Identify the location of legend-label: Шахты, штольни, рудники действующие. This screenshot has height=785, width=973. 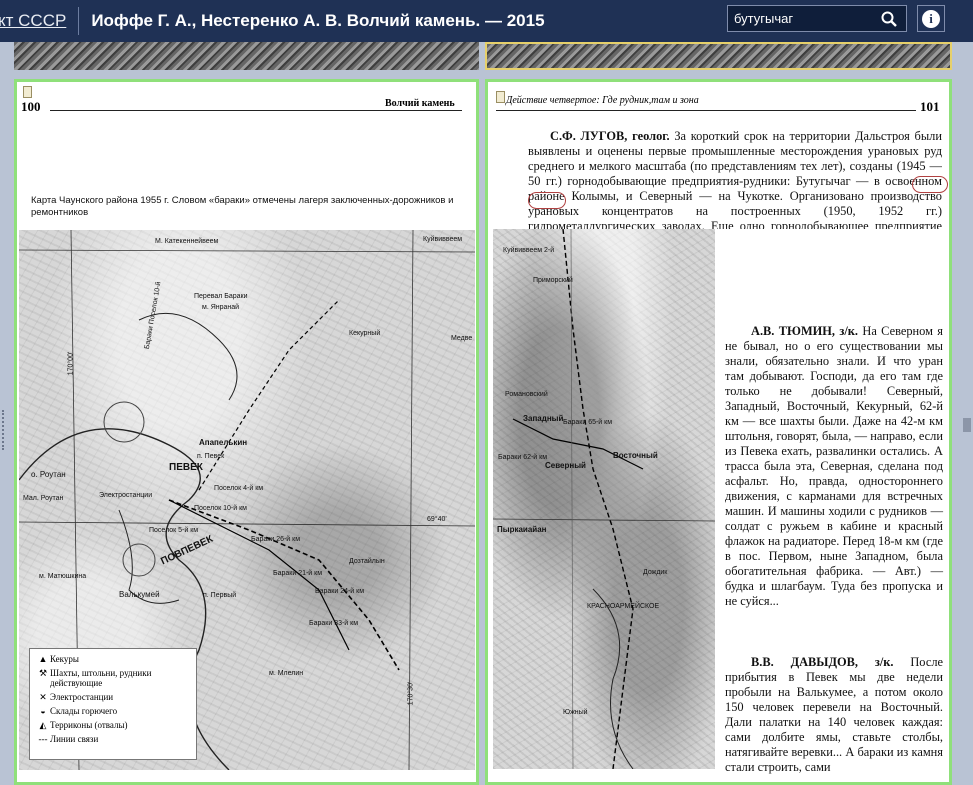
(101, 678).